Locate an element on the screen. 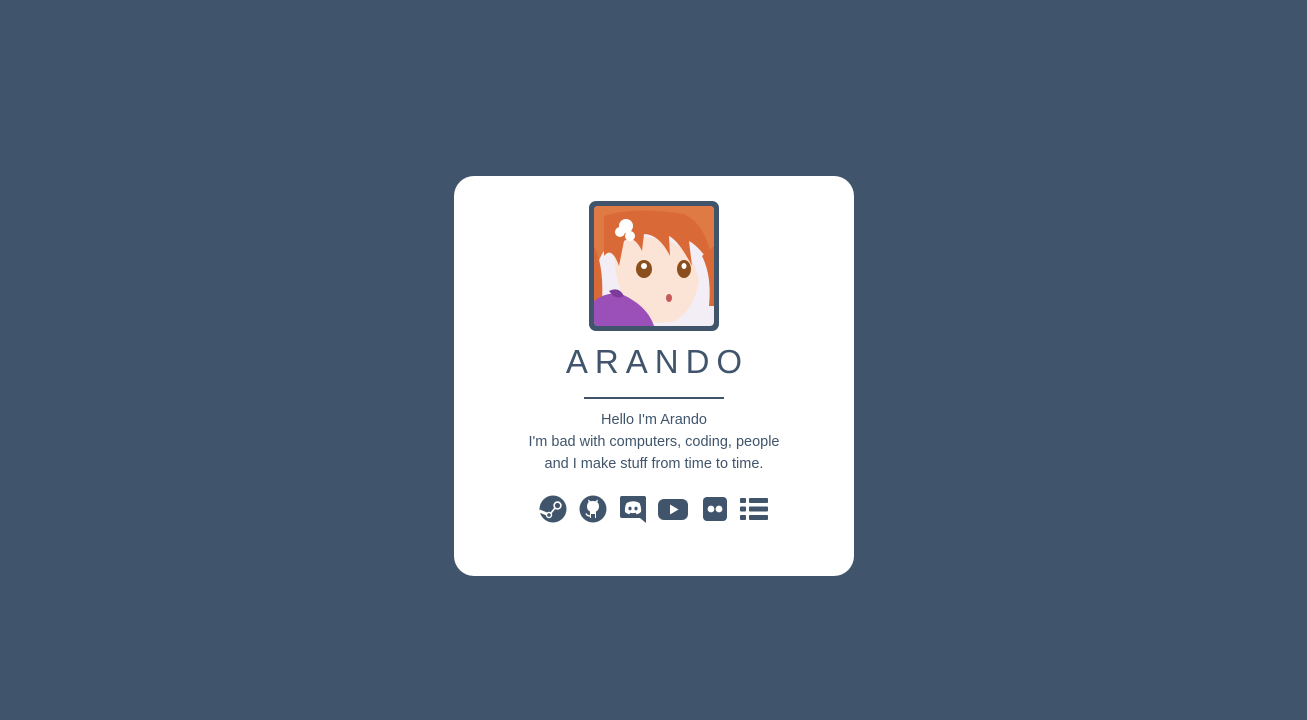 Image resolution: width=1307 pixels, height=720 pixels. github-icon is located at coordinates (593, 509).